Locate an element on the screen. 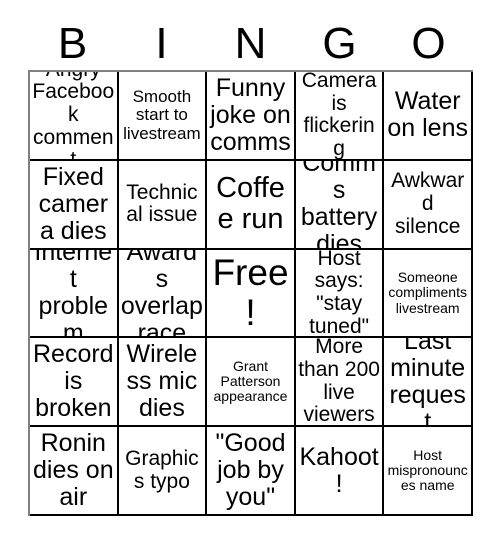 The image size is (500, 544). bingo-cell-text: Awards overlap race is located at coordinates (161, 294).